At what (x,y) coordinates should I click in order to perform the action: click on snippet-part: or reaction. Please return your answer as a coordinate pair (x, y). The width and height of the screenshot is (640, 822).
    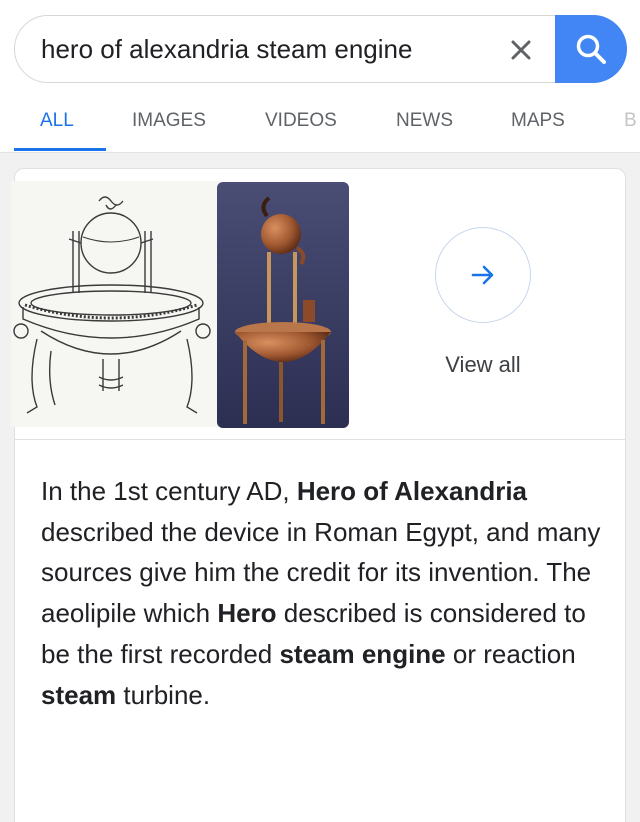
    Looking at the image, I should click on (510, 653).